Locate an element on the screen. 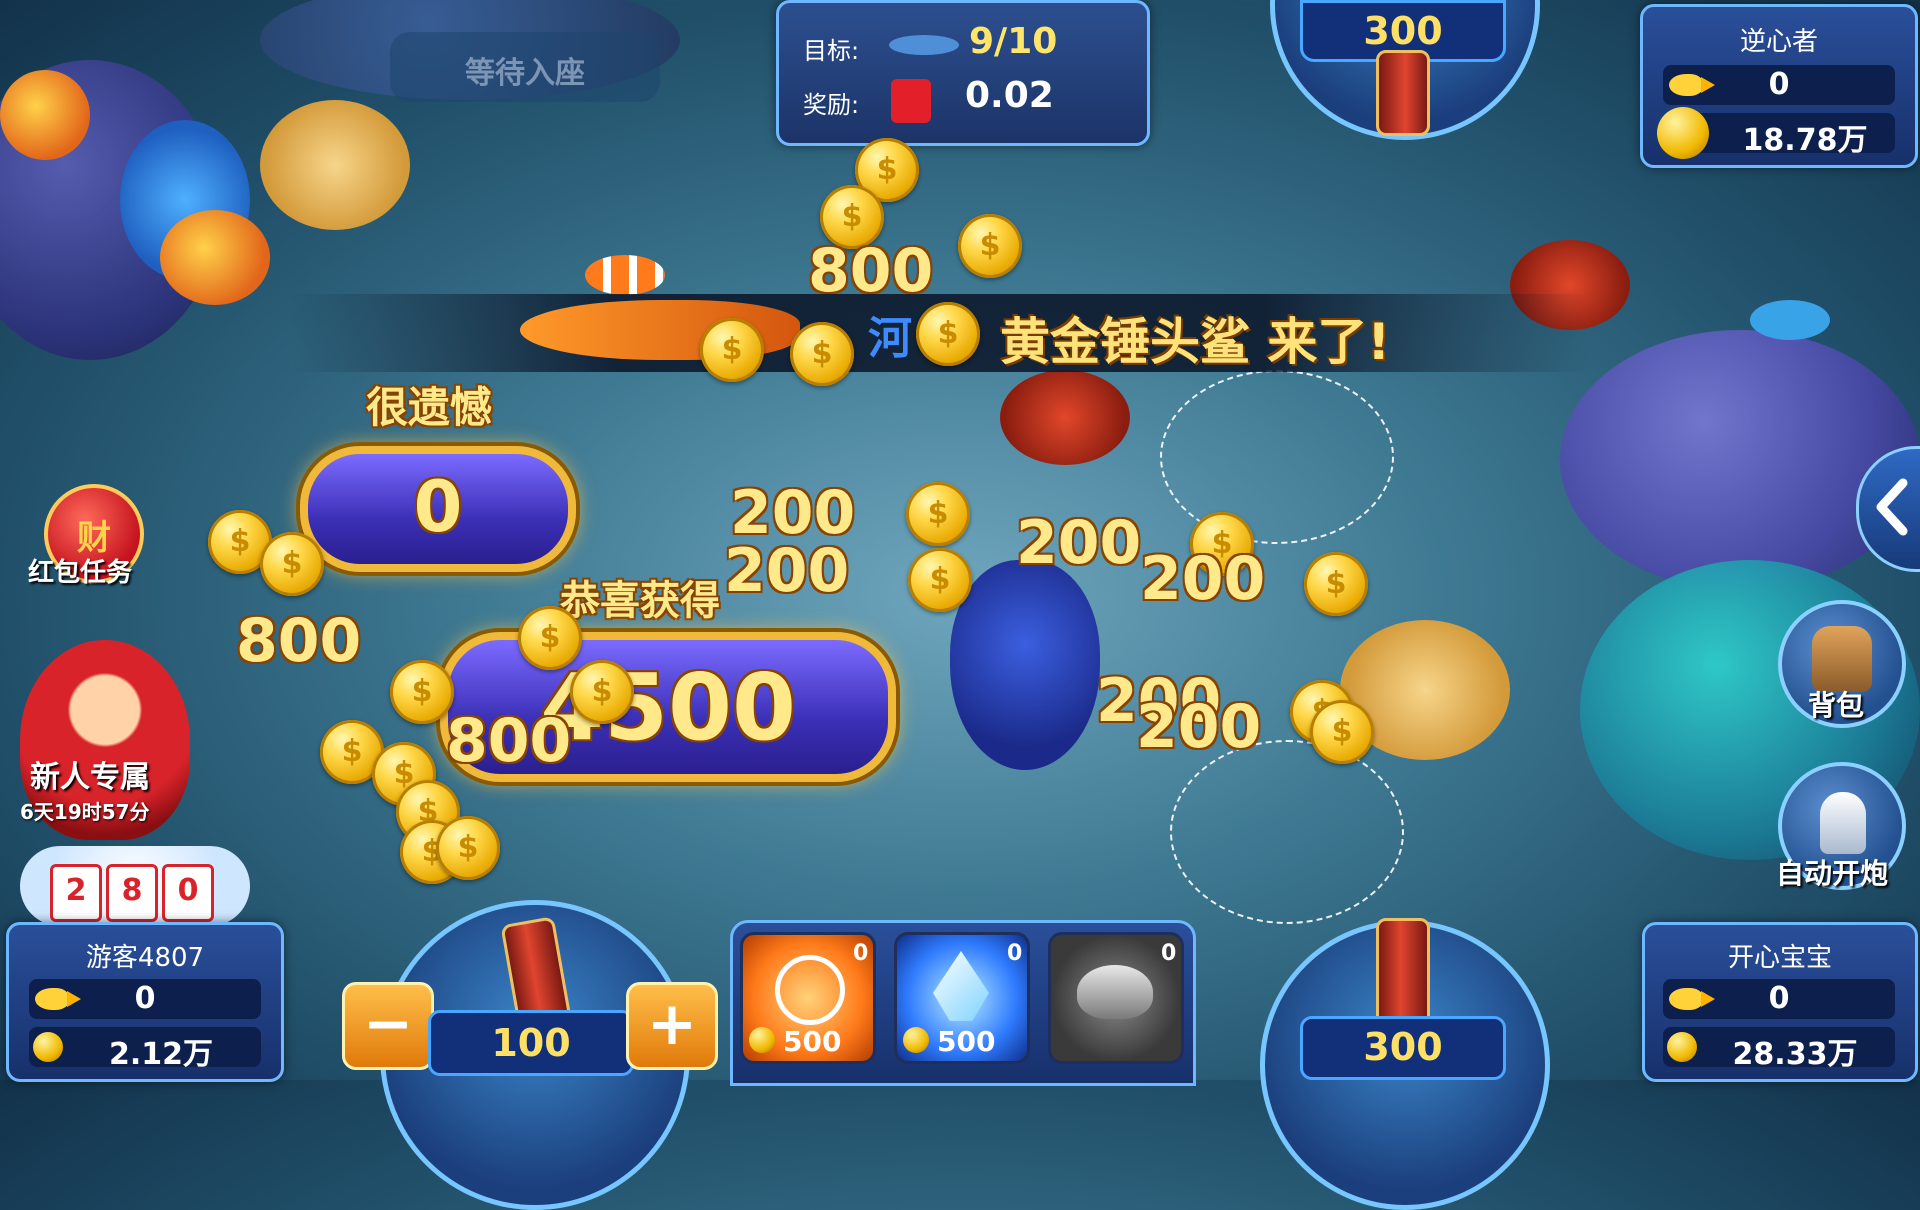 Image resolution: width=1920 pixels, height=1210 pixels. magic-lamp-icon is located at coordinates (1115, 992).